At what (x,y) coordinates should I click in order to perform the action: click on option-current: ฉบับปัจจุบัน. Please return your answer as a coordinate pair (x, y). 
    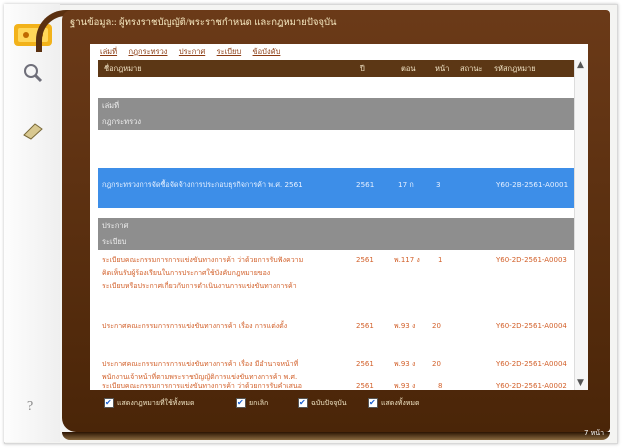
    Looking at the image, I should click on (322, 403).